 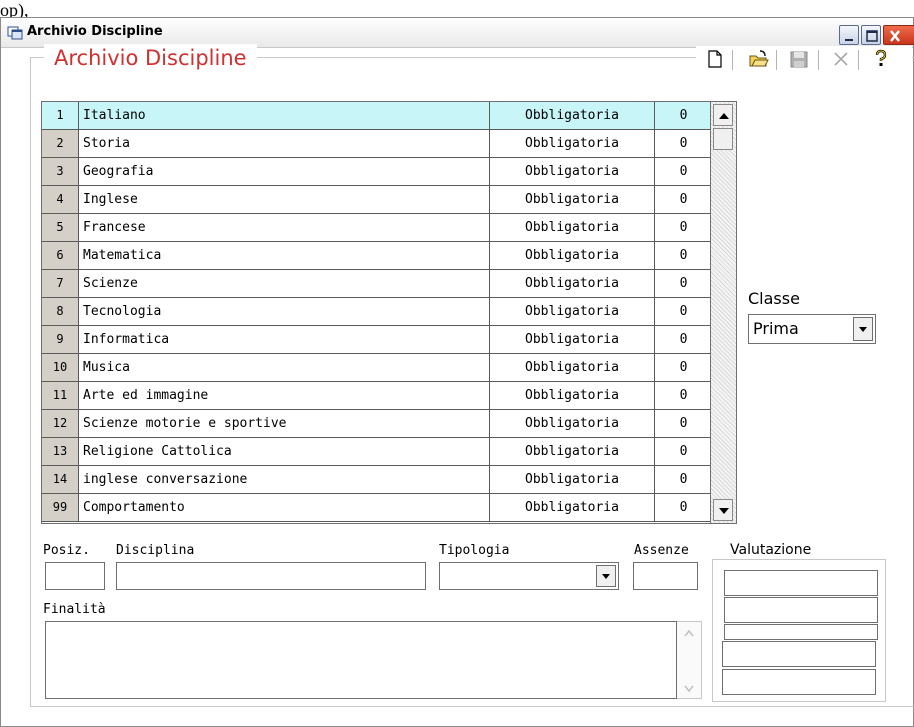 What do you see at coordinates (284, 171) in the screenshot?
I see `discipline-name-cell: Geografia` at bounding box center [284, 171].